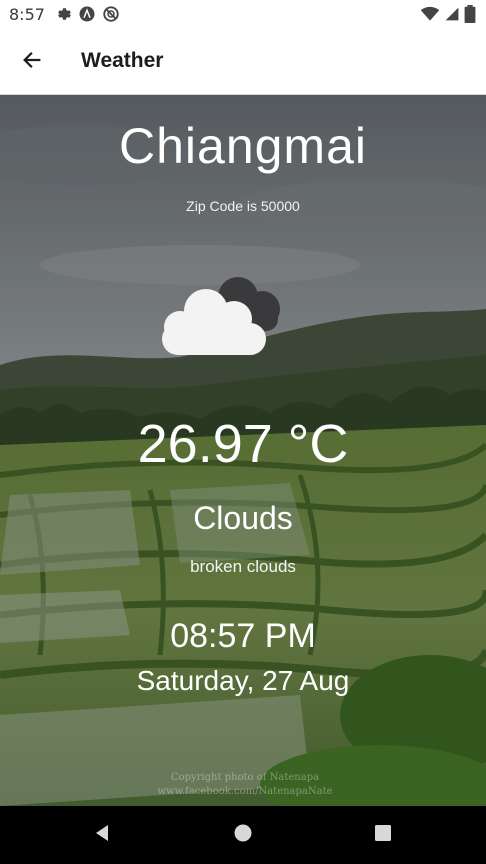  Describe the element at coordinates (245, 791) in the screenshot. I see `watermark-line-2: www.facebook.com/NatenapaNate` at that location.